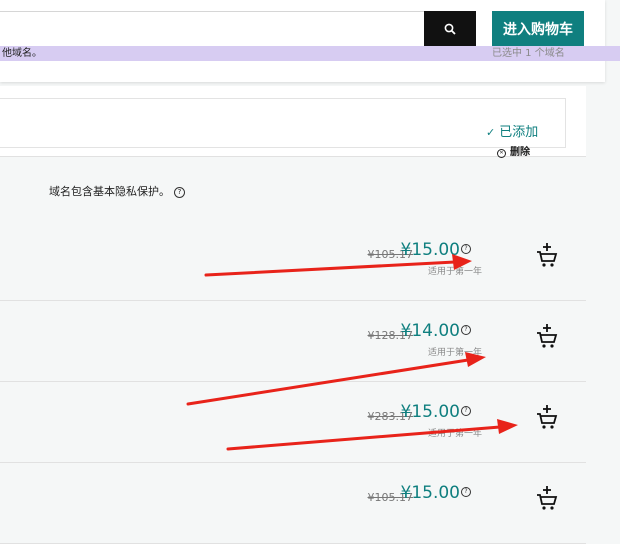 The height and width of the screenshot is (544, 620). I want to click on privacy-note: 域名包含基本隐私保护。?, so click(117, 191).